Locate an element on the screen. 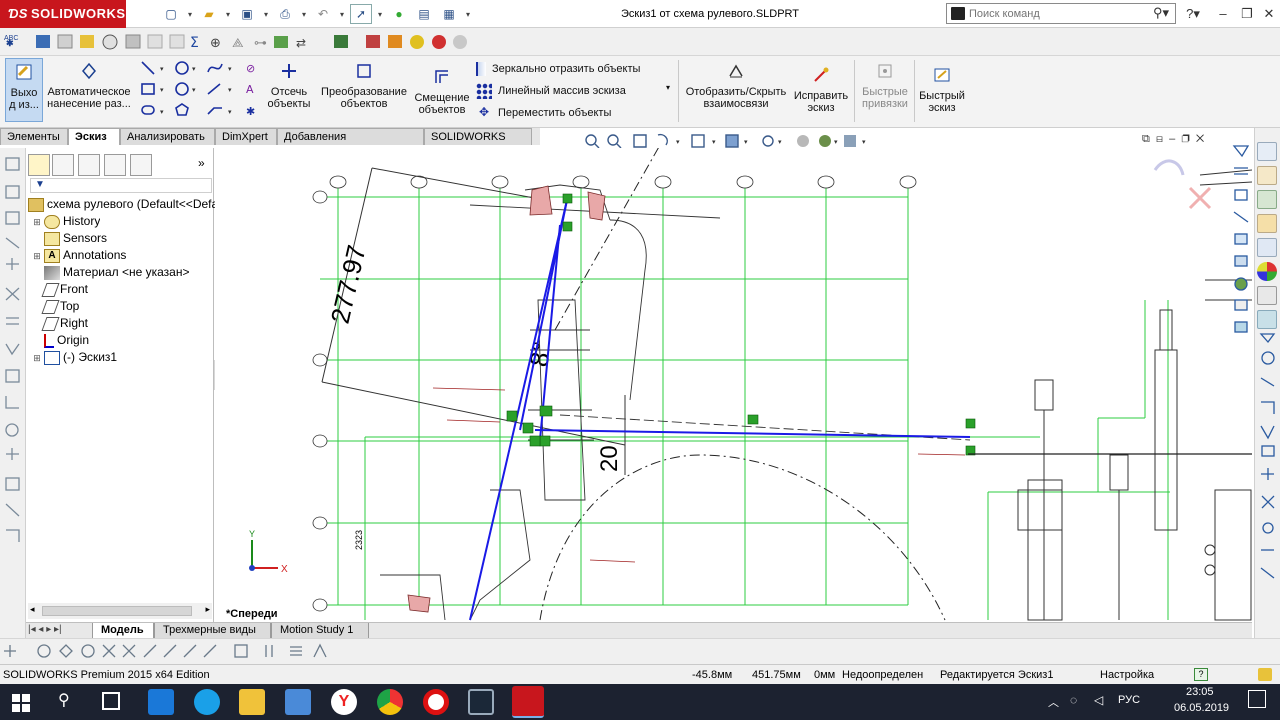 The height and width of the screenshot is (720, 1280). minimize-view-icon: – is located at coordinates (1172, 139).